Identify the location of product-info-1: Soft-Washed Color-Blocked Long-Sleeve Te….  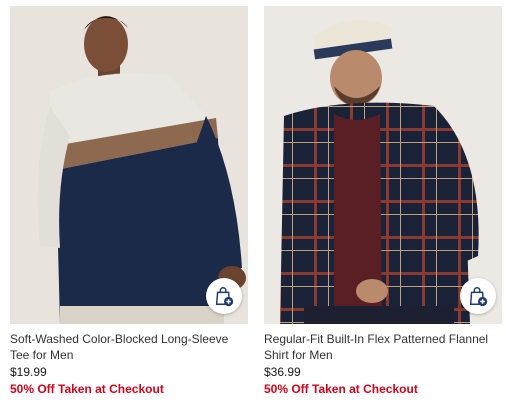
(129, 360).